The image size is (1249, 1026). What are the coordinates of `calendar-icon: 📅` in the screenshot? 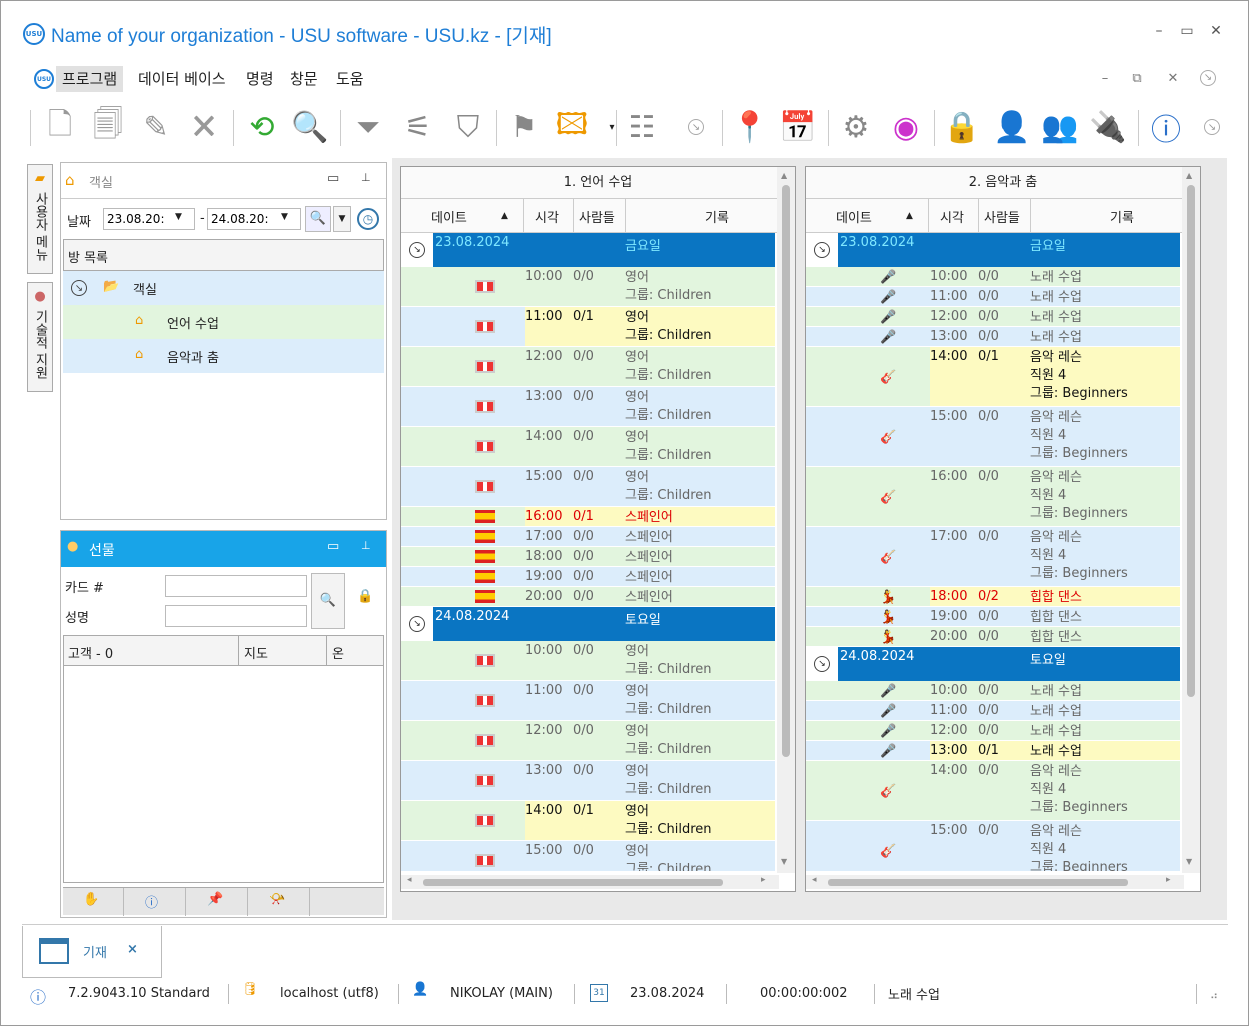 It's located at (798, 127).